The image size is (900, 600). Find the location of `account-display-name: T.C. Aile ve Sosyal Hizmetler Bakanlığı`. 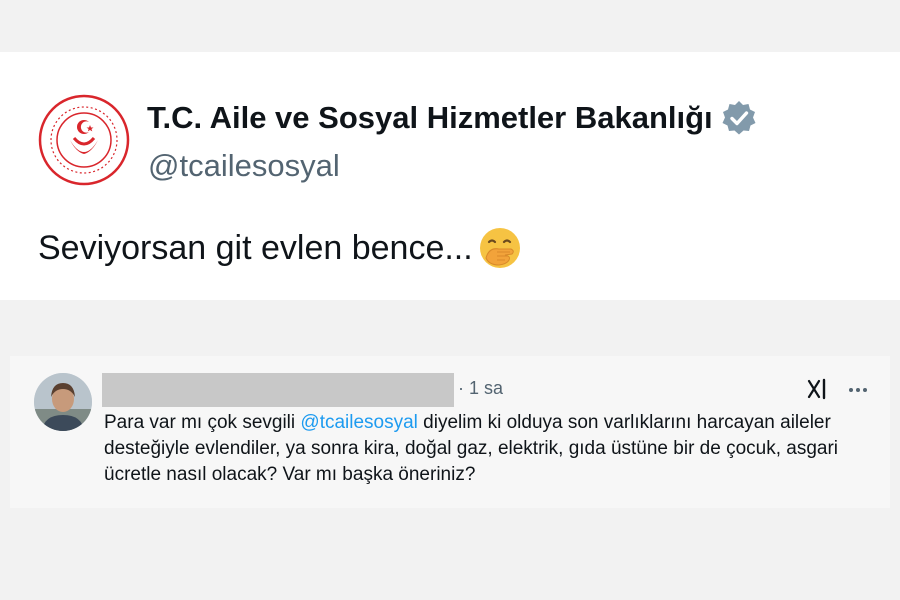

account-display-name: T.C. Aile ve Sosyal Hizmetler Bakanlığı is located at coordinates (453, 118).